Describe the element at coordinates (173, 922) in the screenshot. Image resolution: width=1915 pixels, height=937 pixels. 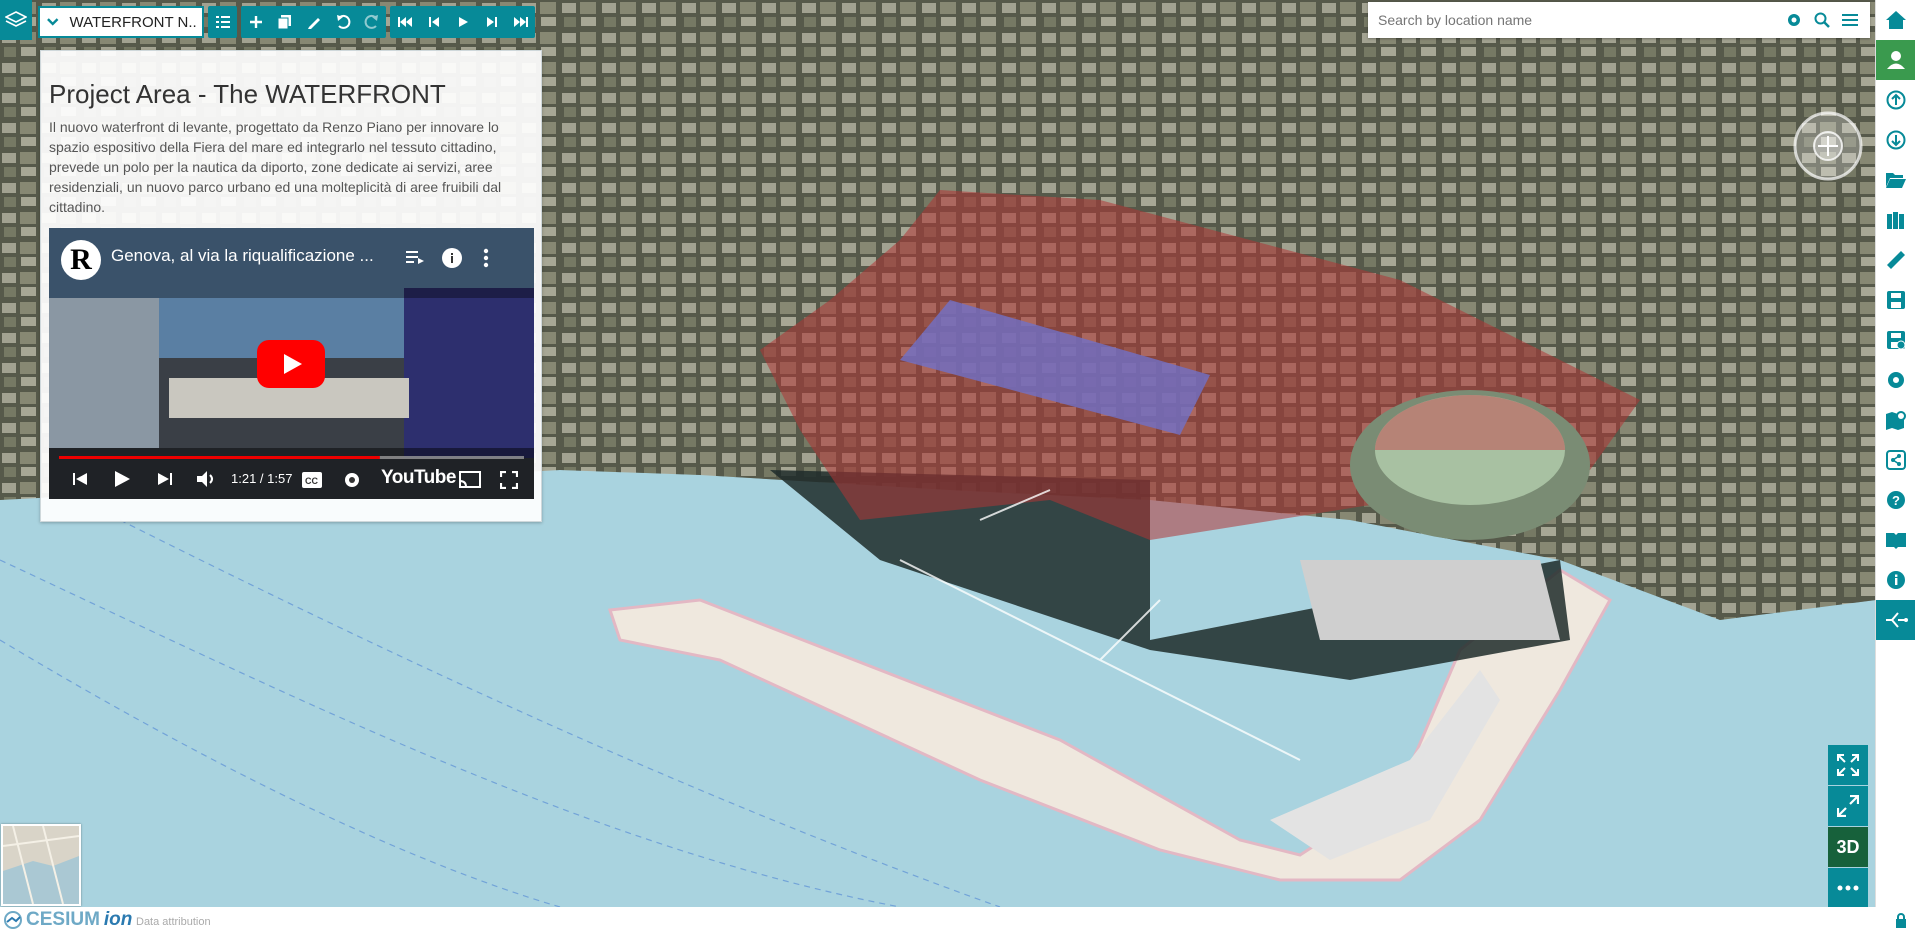
I see `data-attribution-link: Data attribution` at that location.